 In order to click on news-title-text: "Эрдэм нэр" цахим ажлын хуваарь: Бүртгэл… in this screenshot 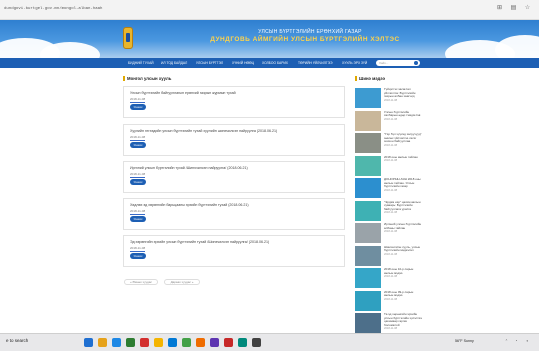, I will do `click(402, 205)`.